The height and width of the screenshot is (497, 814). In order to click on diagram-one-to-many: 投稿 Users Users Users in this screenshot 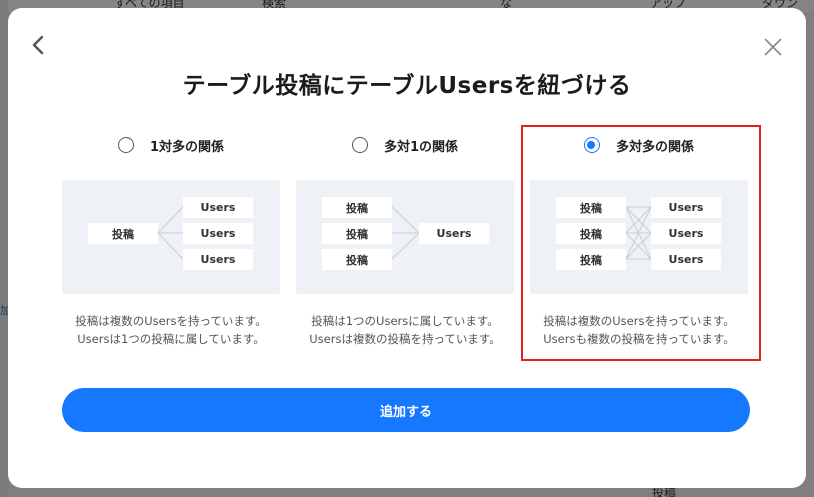, I will do `click(171, 237)`.